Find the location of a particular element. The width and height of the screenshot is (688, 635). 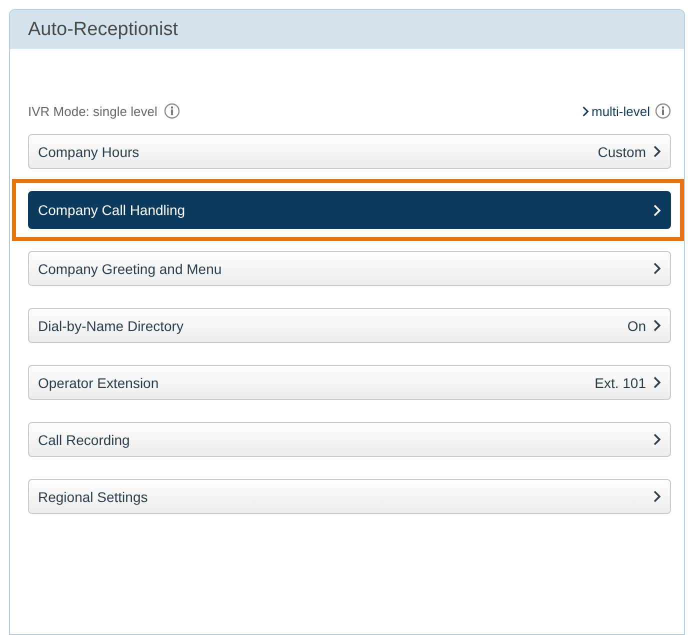

panel-title: Auto-Receptionist is located at coordinates (347, 29).